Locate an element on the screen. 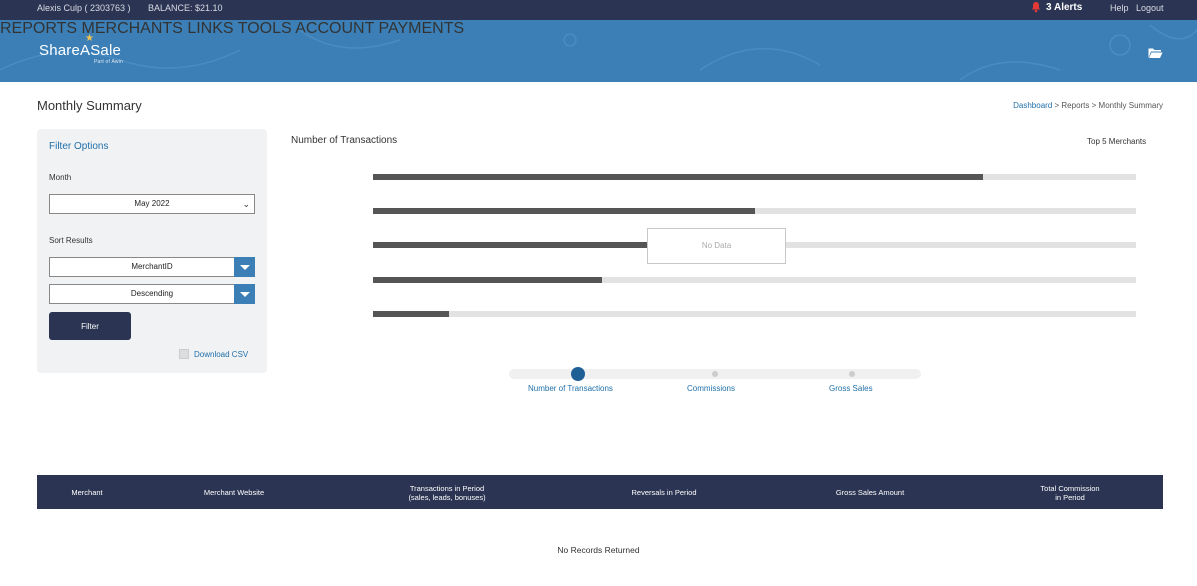 This screenshot has height=586, width=1197. slider-dot-gross-sales is located at coordinates (852, 374).